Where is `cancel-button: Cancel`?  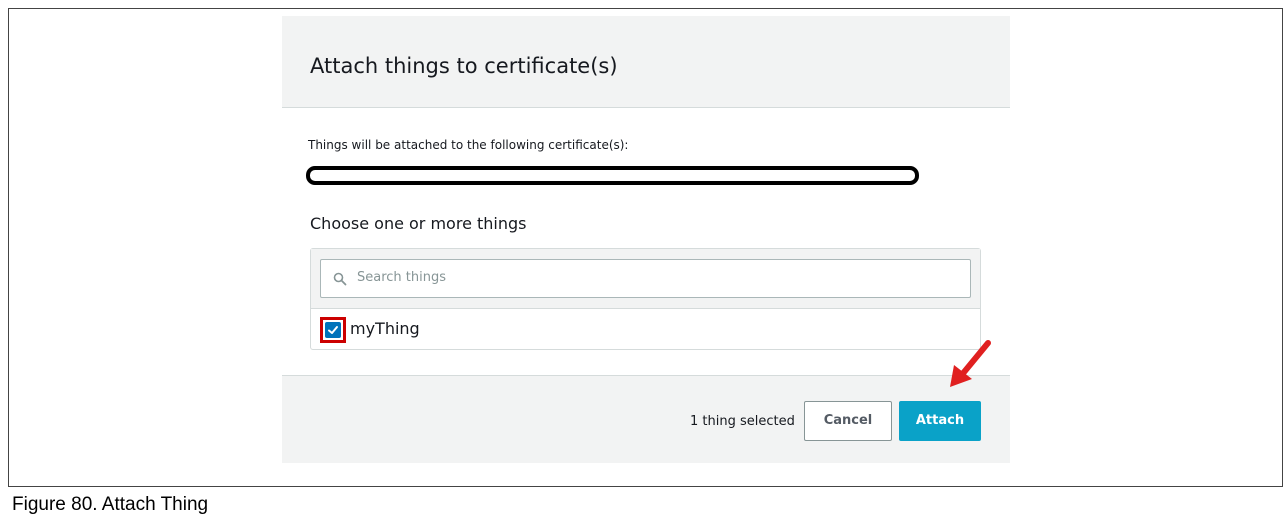 cancel-button: Cancel is located at coordinates (848, 421).